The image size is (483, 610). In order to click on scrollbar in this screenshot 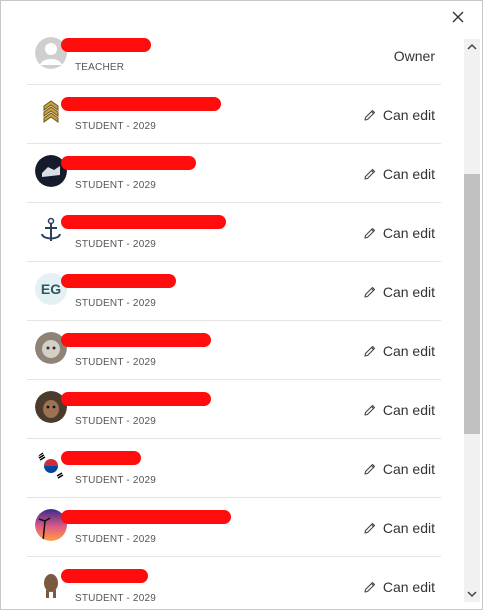, I will do `click(472, 320)`.